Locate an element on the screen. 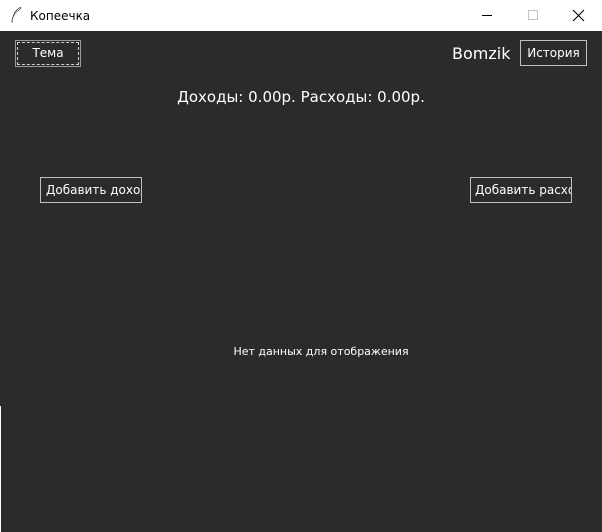 The image size is (602, 532). feather-icon is located at coordinates (16, 15).